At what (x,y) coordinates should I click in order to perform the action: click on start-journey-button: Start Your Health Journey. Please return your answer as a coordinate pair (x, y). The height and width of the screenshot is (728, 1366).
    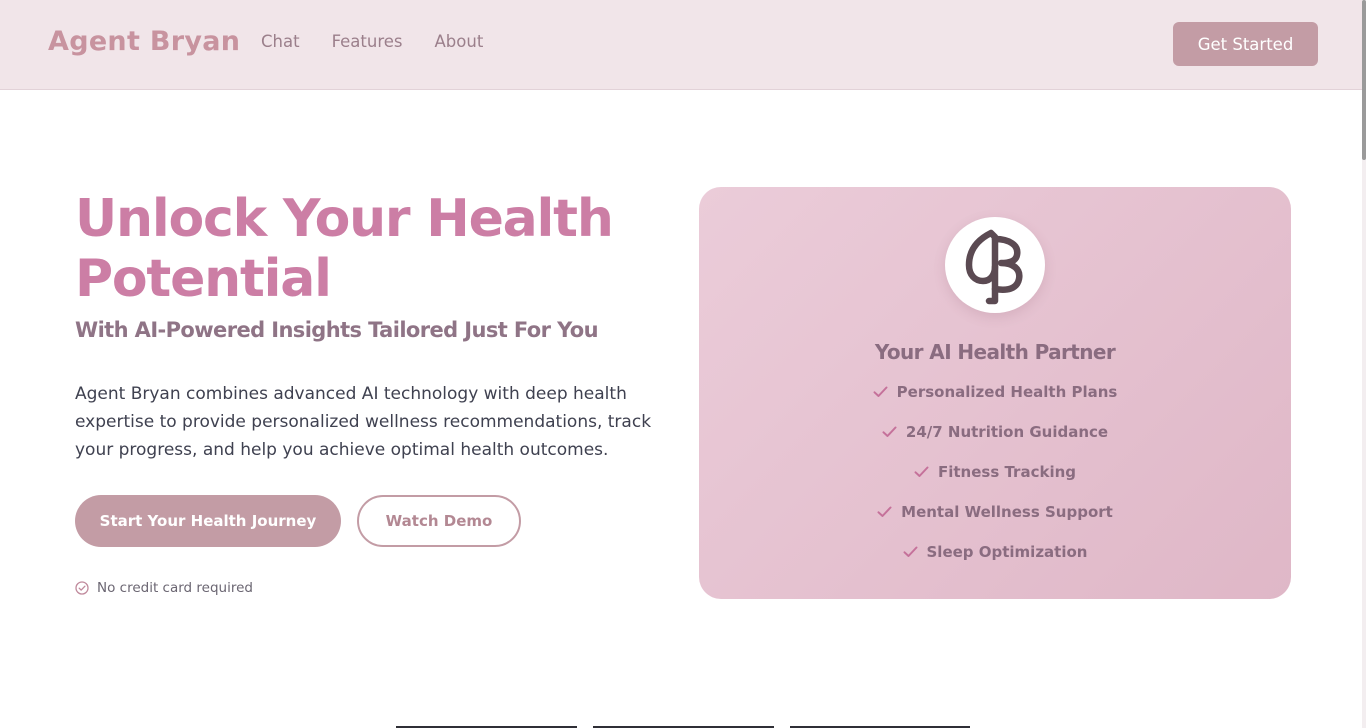
    Looking at the image, I should click on (208, 521).